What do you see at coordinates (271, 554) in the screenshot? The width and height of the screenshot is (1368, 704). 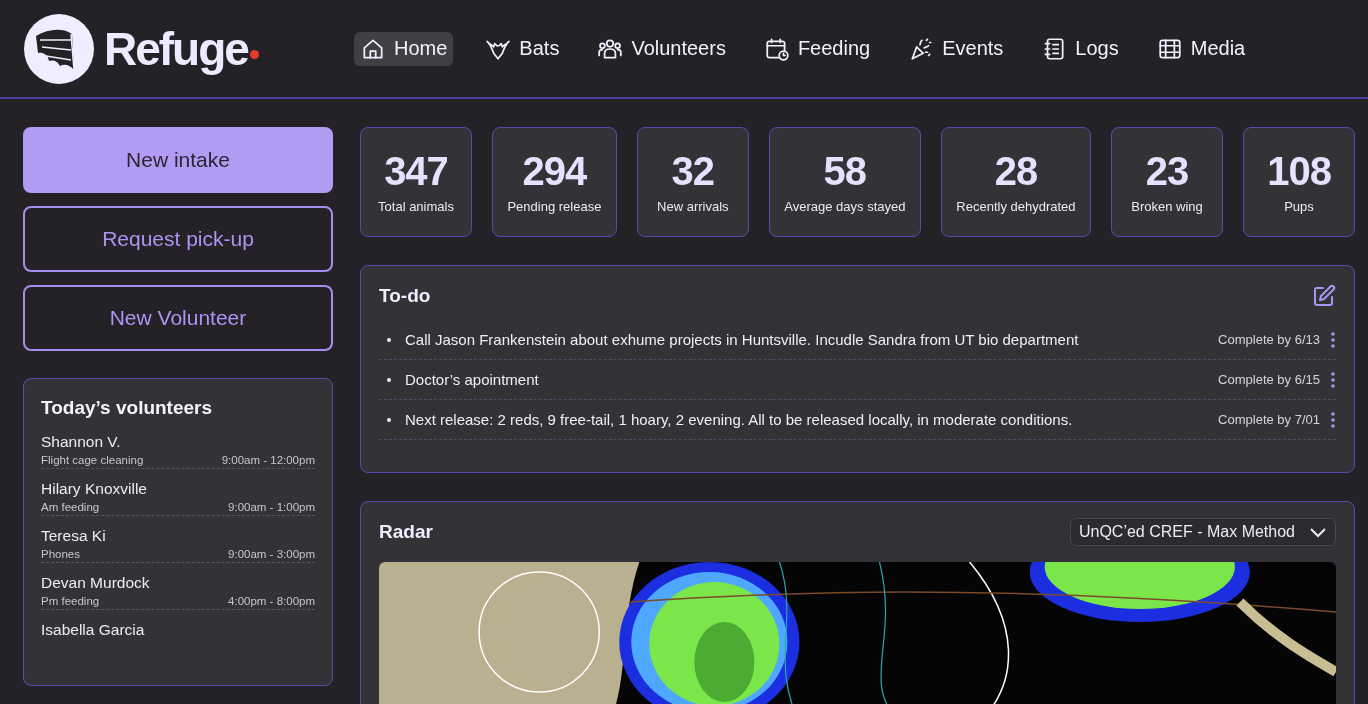 I see `volunteer-hours: 9:00am - 3:00pm` at bounding box center [271, 554].